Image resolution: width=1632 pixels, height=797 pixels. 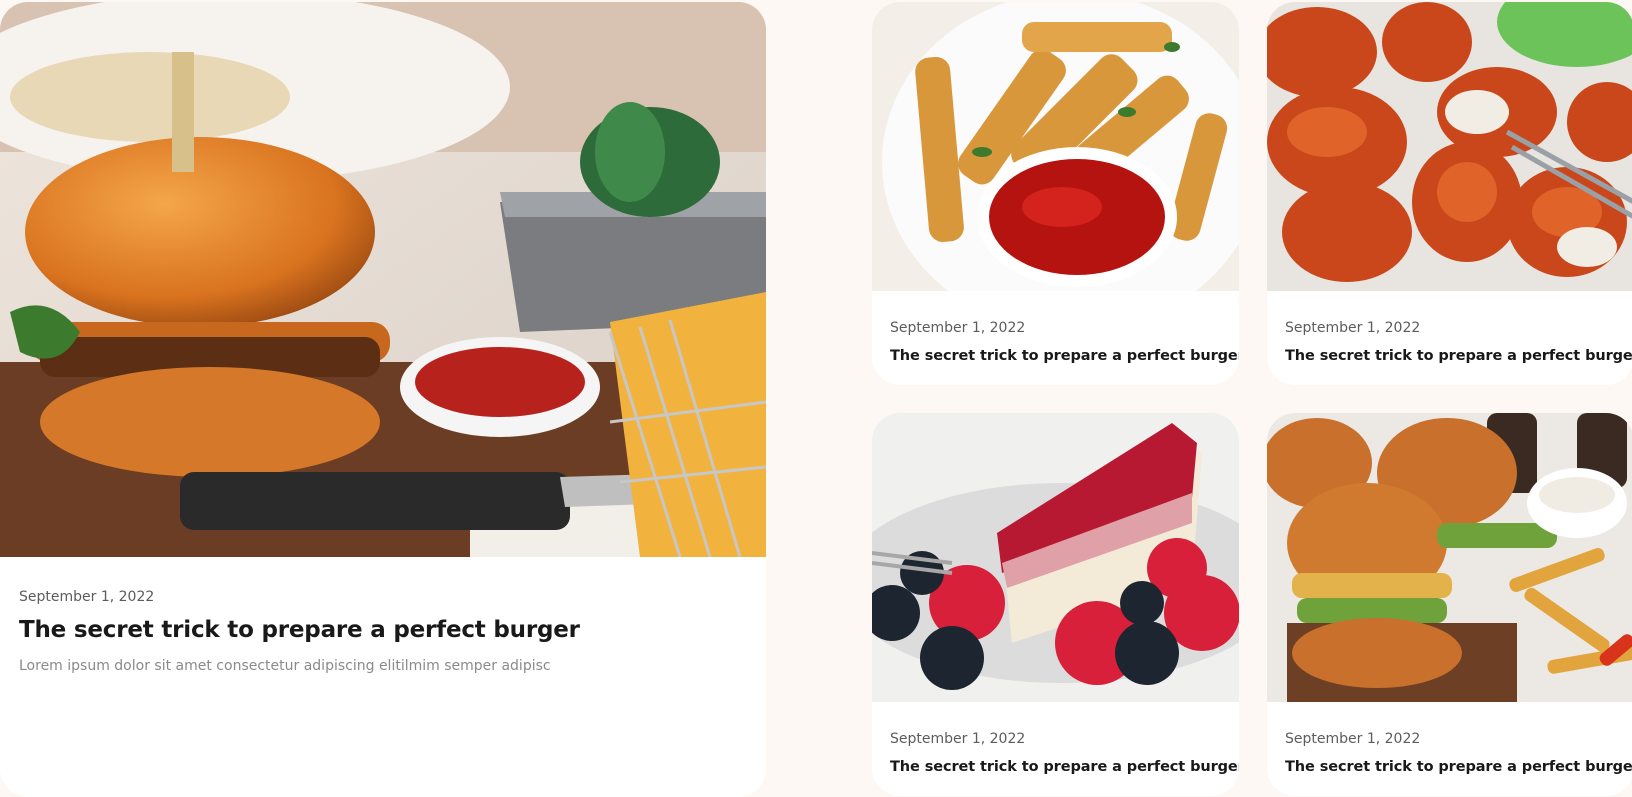 I want to click on featured-post-date: September 1, 2022, so click(x=87, y=597).